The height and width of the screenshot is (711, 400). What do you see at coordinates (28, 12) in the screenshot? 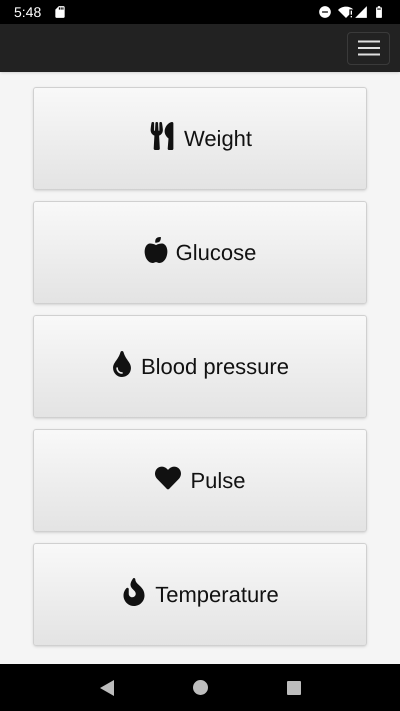
I see `status-time: 5:48` at bounding box center [28, 12].